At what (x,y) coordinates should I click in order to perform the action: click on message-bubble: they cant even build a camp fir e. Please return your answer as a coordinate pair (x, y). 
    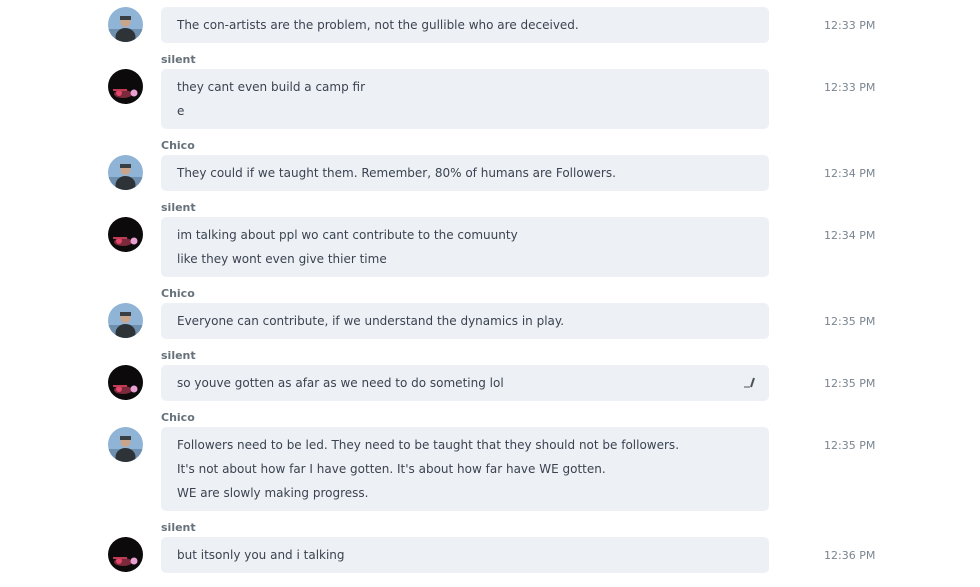
    Looking at the image, I should click on (465, 99).